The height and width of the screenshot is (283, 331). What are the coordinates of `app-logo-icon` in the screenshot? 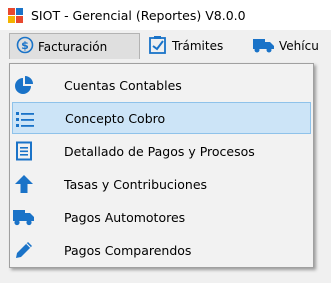 It's located at (15, 15).